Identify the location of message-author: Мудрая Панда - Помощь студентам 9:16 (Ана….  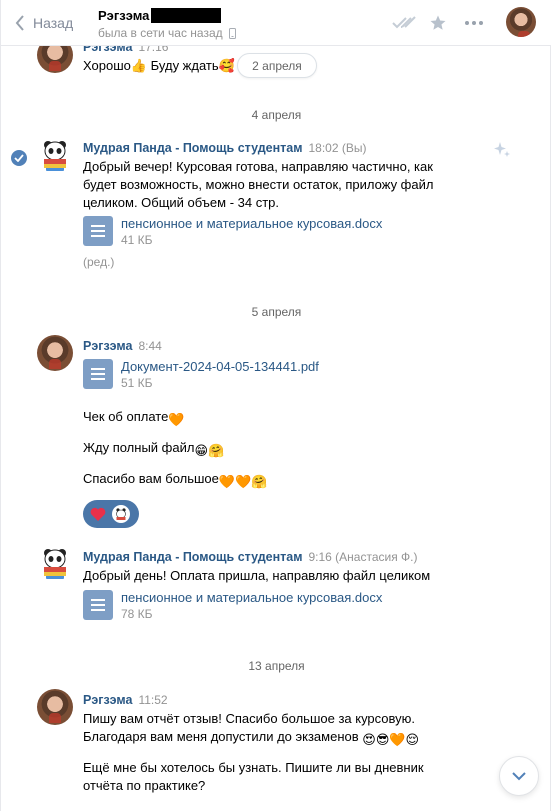
(250, 557).